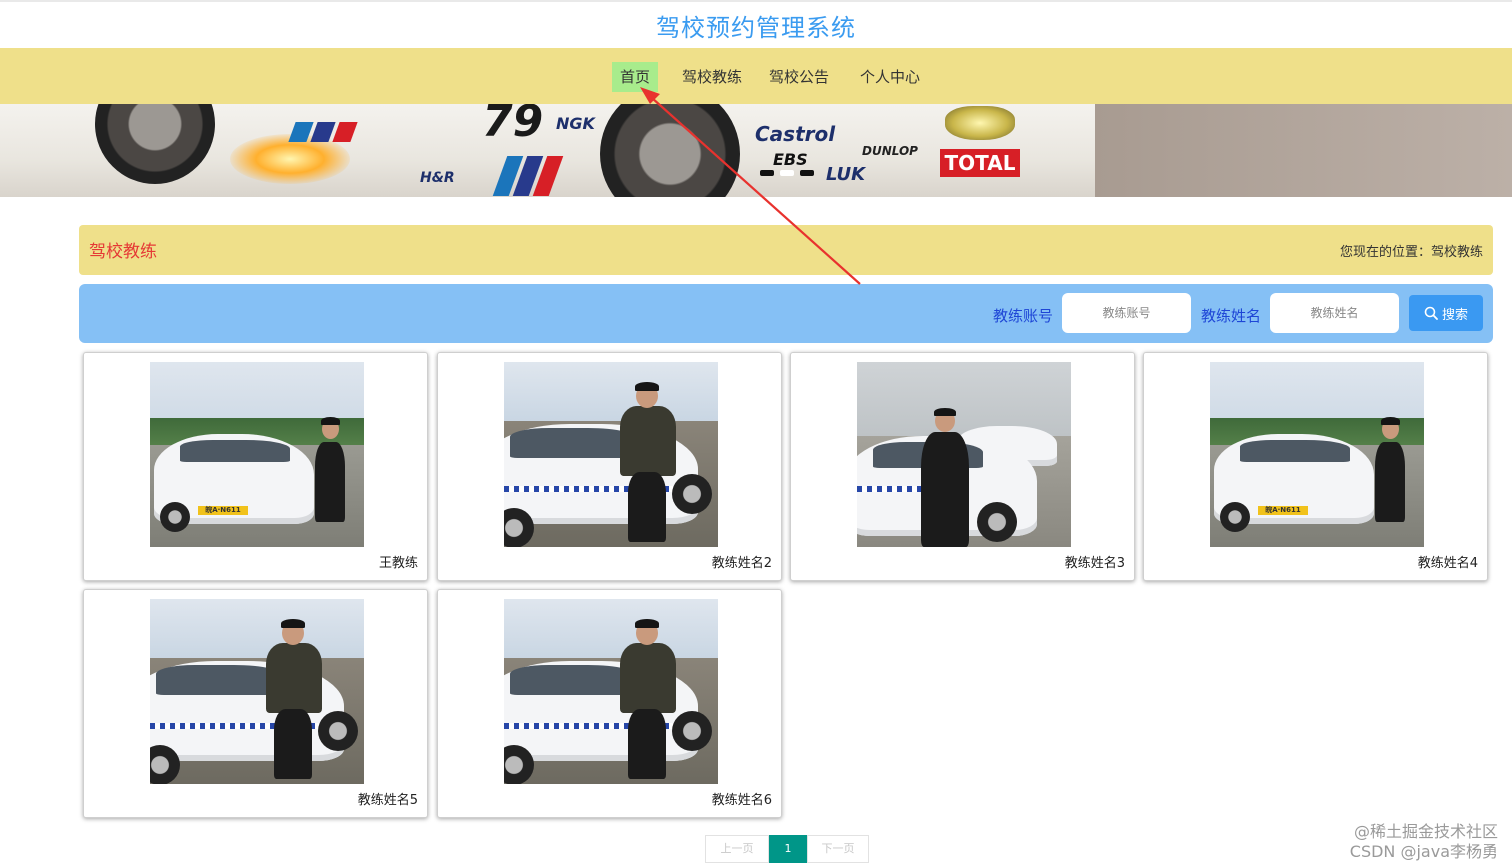 The width and height of the screenshot is (1512, 866). I want to click on coach-name: 教练姓名4, so click(1447, 563).